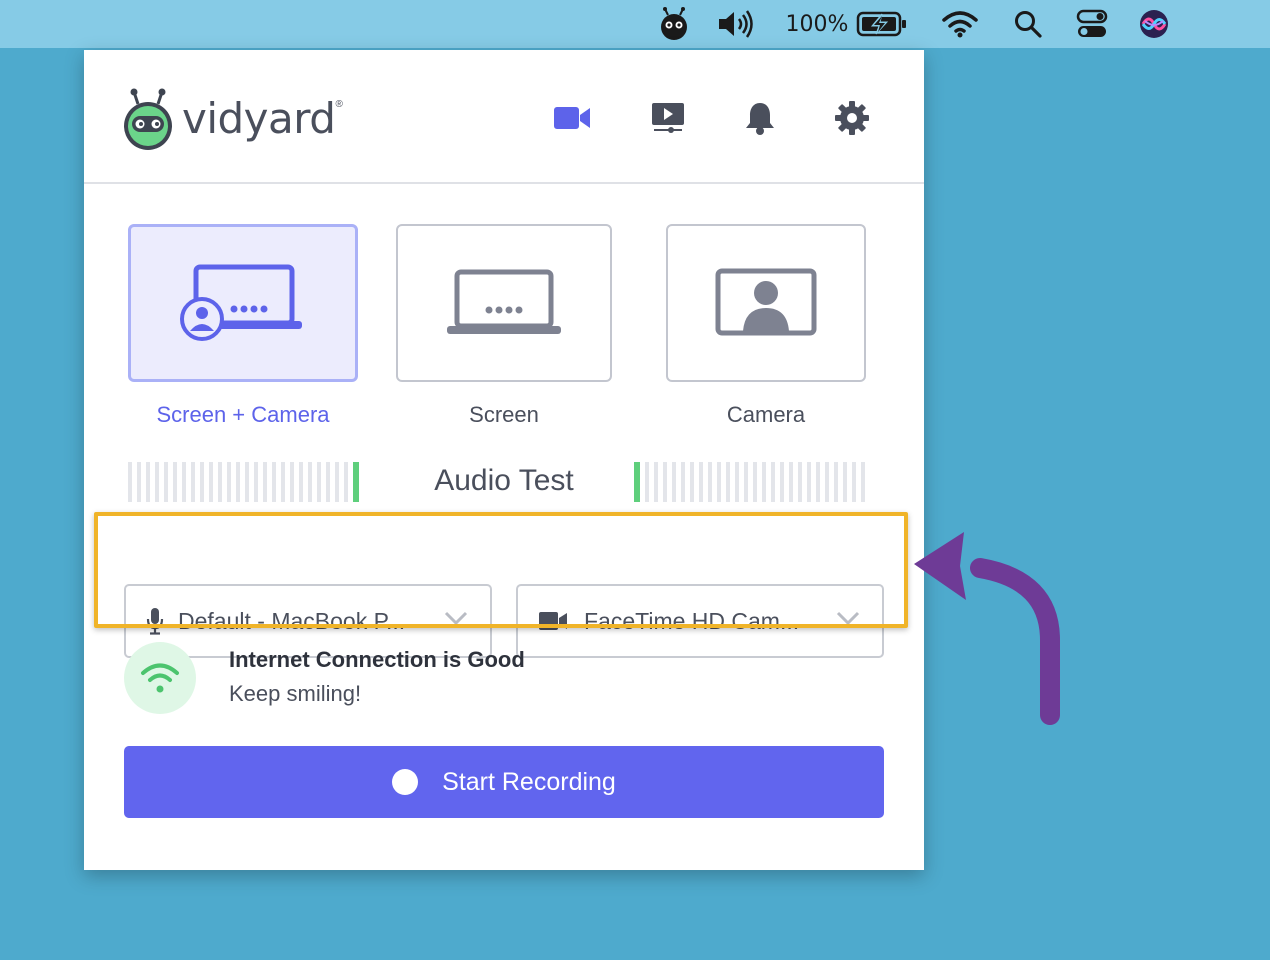 The image size is (1270, 960). Describe the element at coordinates (760, 118) in the screenshot. I see `bell-icon` at that location.